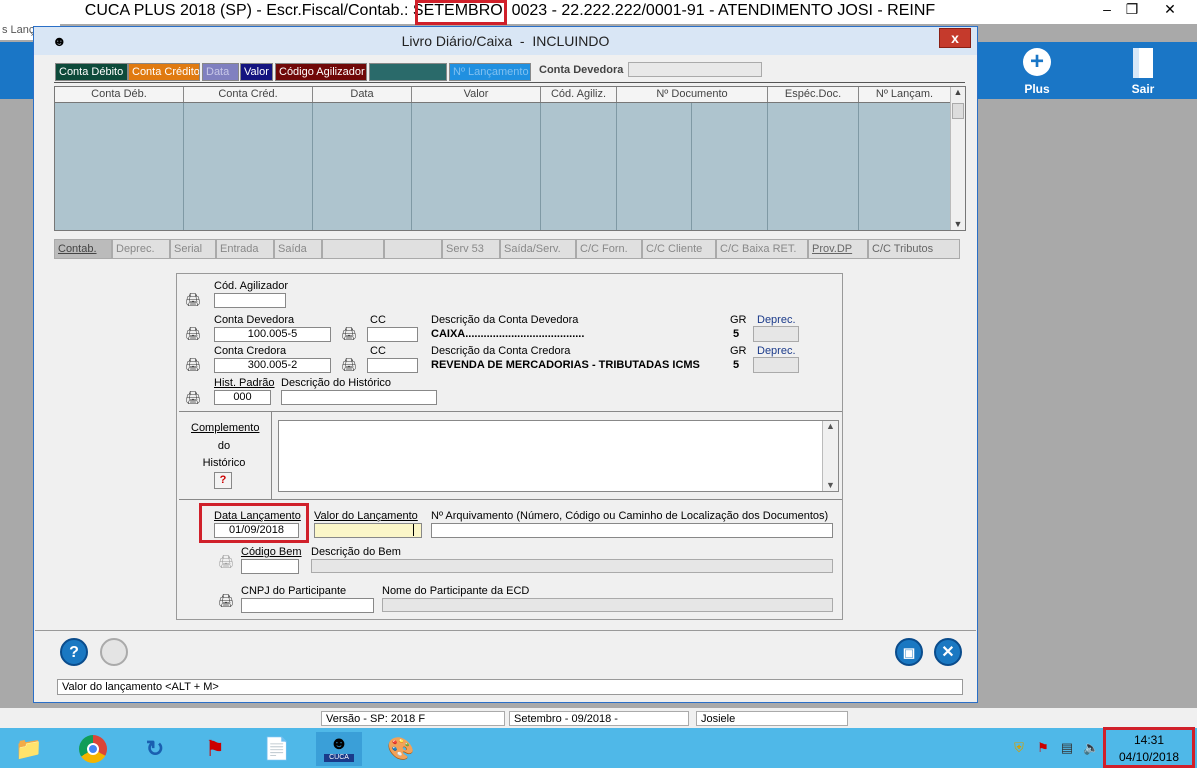 The height and width of the screenshot is (768, 1197). Describe the element at coordinates (114, 652) in the screenshot. I see `disabled-round-button` at that location.